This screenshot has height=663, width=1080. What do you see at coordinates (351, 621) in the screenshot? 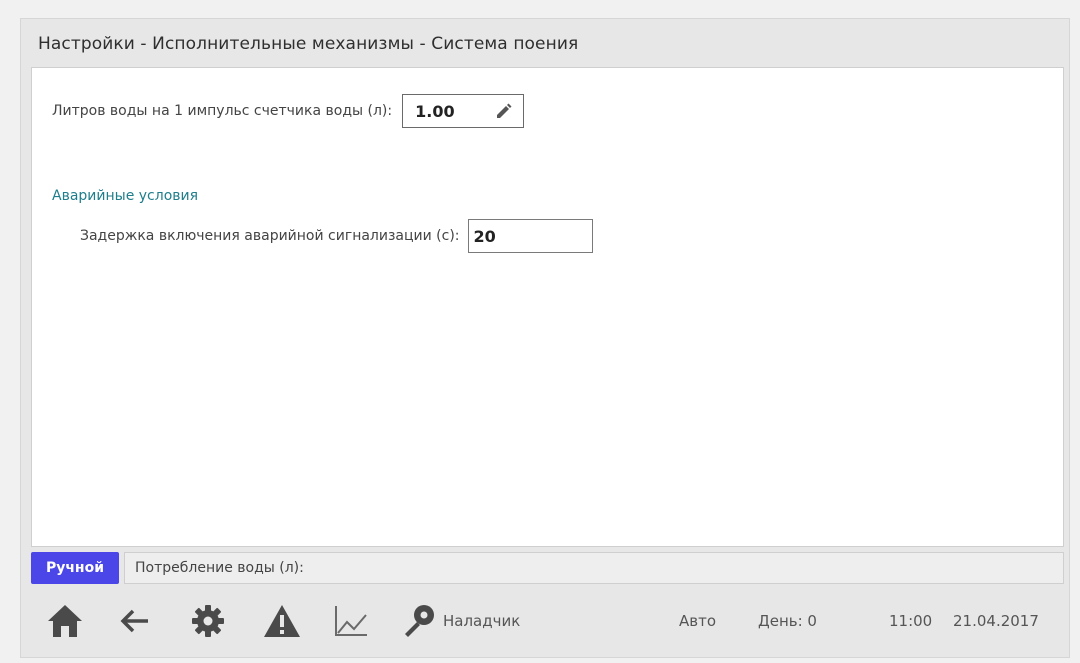
I see `chart-icon` at bounding box center [351, 621].